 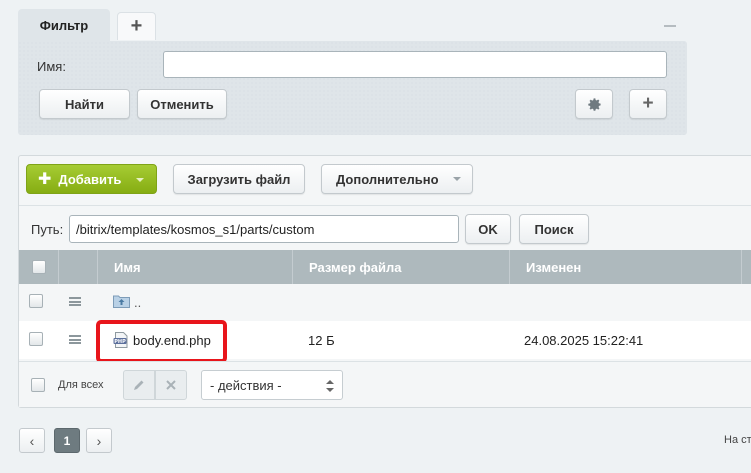 I want to click on filter-add-field-button: +, so click(x=648, y=104).